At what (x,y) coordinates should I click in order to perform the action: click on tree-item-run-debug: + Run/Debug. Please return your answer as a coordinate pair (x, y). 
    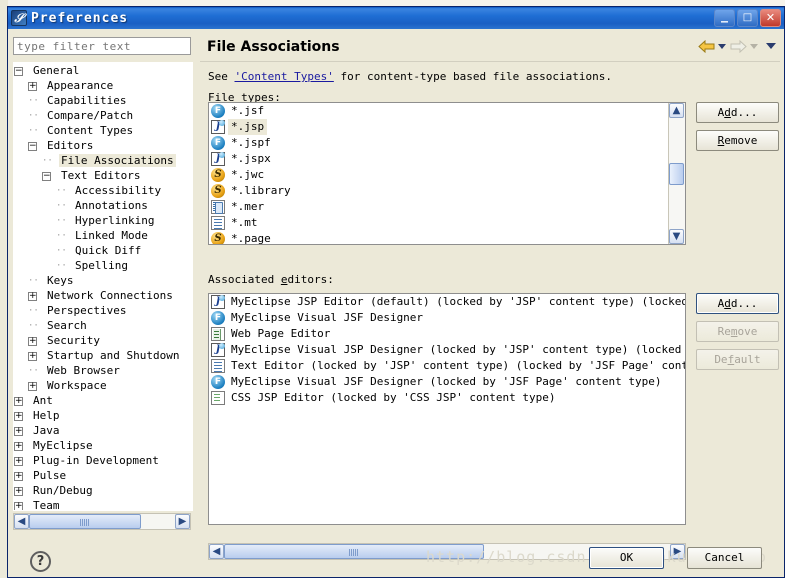
    Looking at the image, I should click on (103, 490).